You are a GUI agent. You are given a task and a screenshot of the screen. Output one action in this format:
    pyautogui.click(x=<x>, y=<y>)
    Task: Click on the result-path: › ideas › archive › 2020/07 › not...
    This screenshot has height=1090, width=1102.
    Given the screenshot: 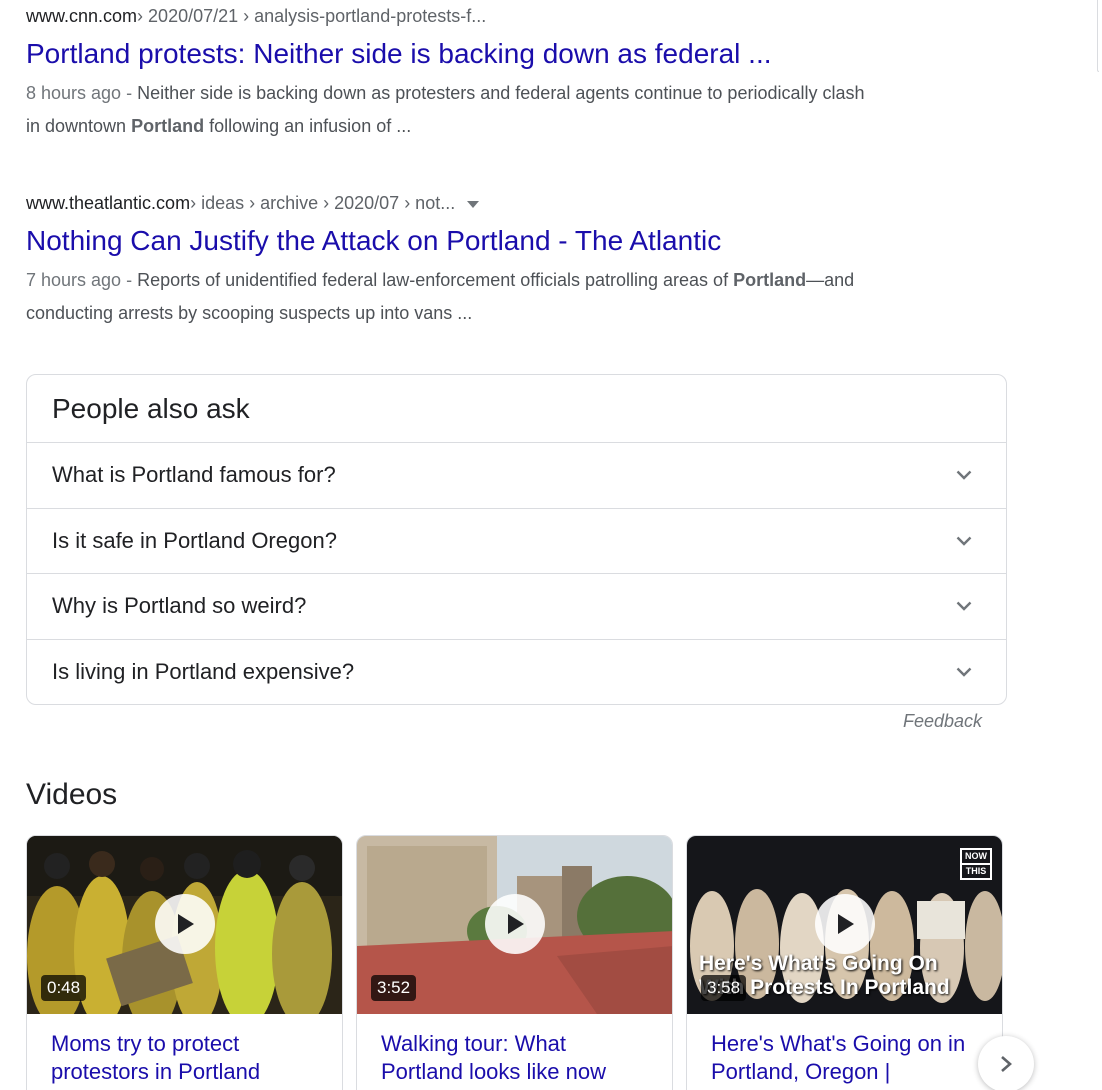 What is the action you would take?
    pyautogui.click(x=323, y=203)
    